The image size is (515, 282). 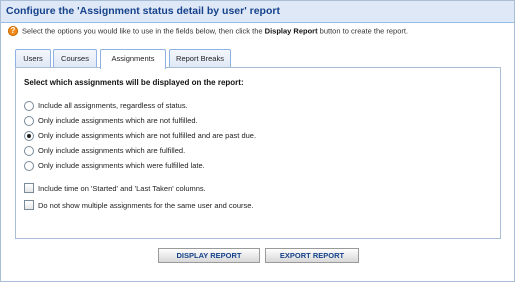 I want to click on tab-assignments: Assignments, so click(x=133, y=59).